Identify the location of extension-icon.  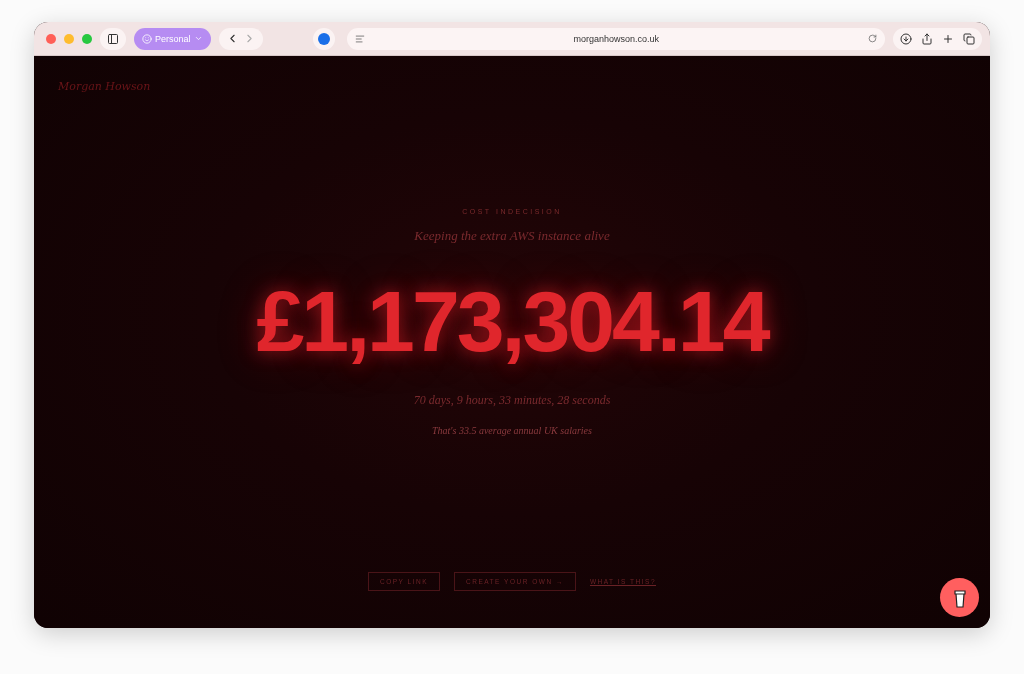
(323, 38).